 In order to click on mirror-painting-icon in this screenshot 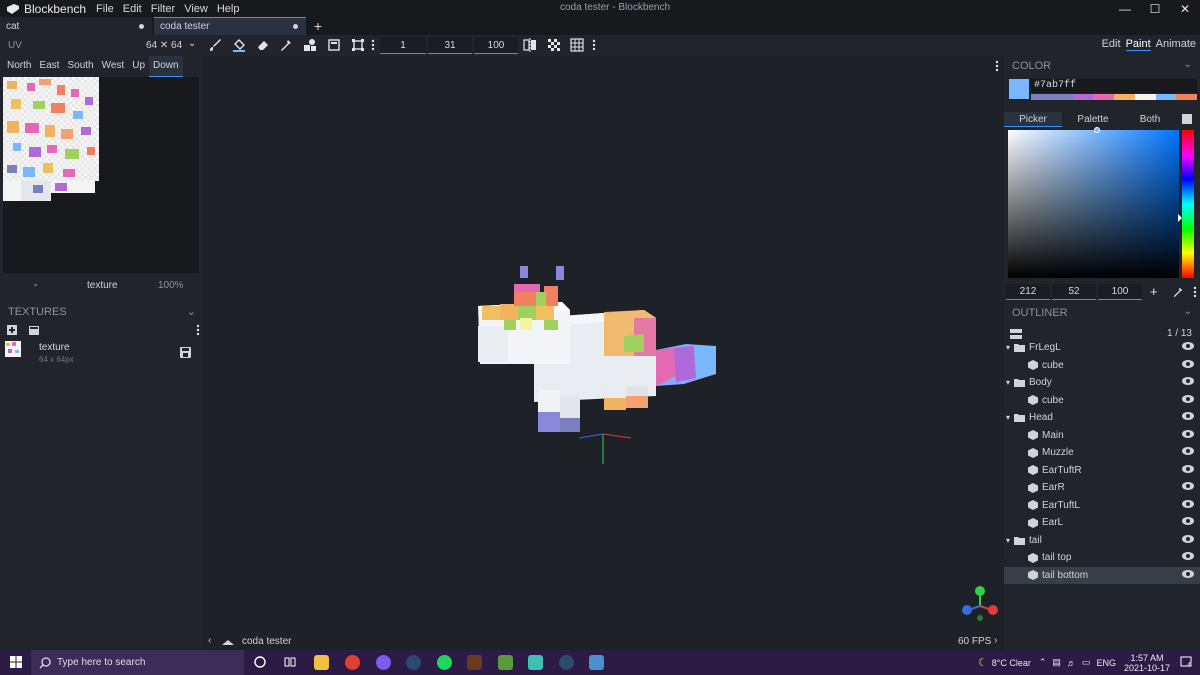, I will do `click(530, 45)`.